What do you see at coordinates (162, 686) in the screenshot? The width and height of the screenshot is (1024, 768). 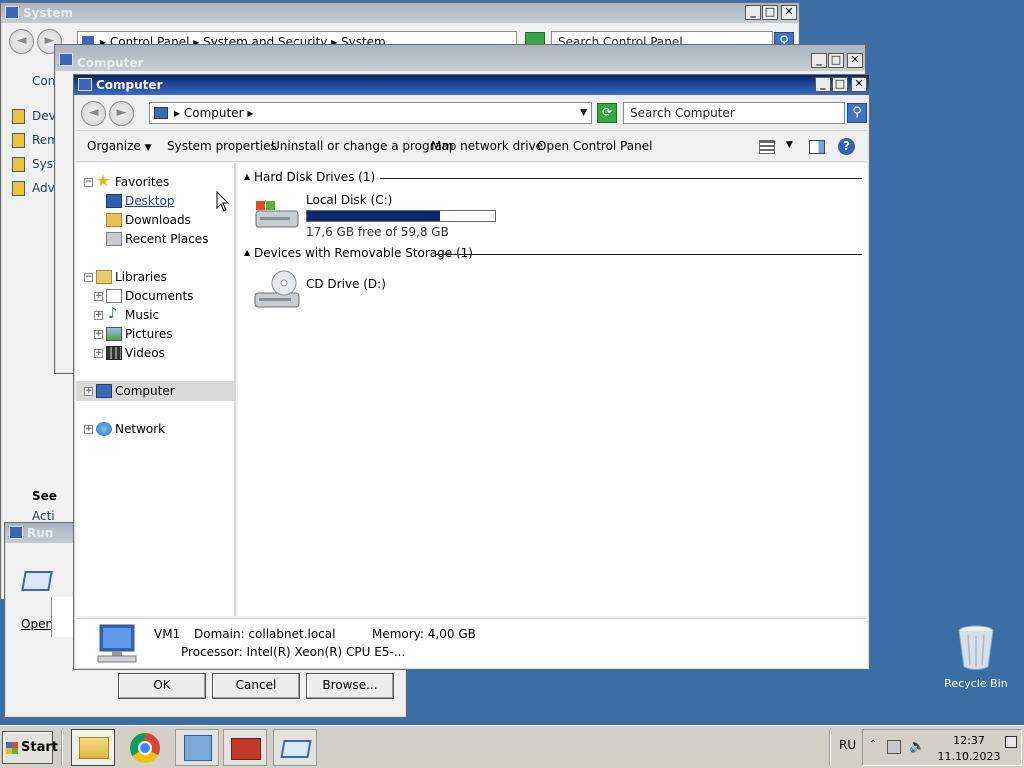 I see `ok-button: OK` at bounding box center [162, 686].